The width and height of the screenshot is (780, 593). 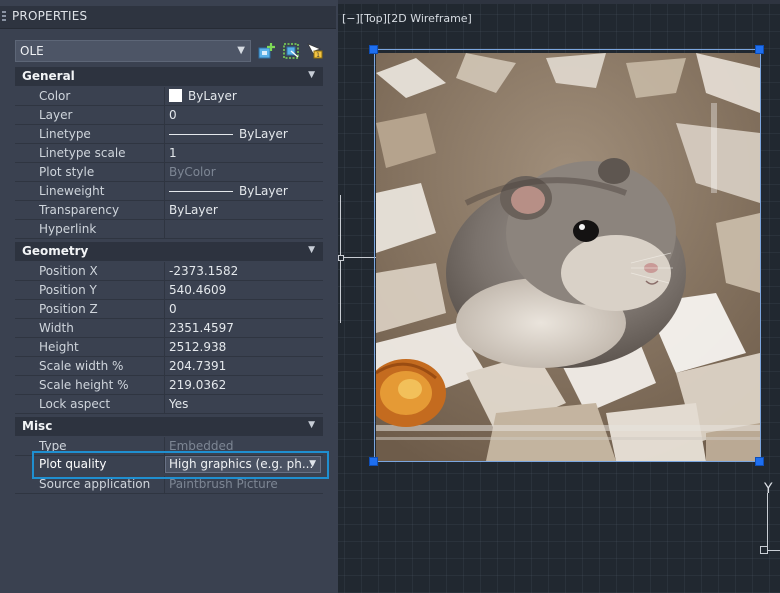 I want to click on property-name: Scale width %, so click(x=90, y=366).